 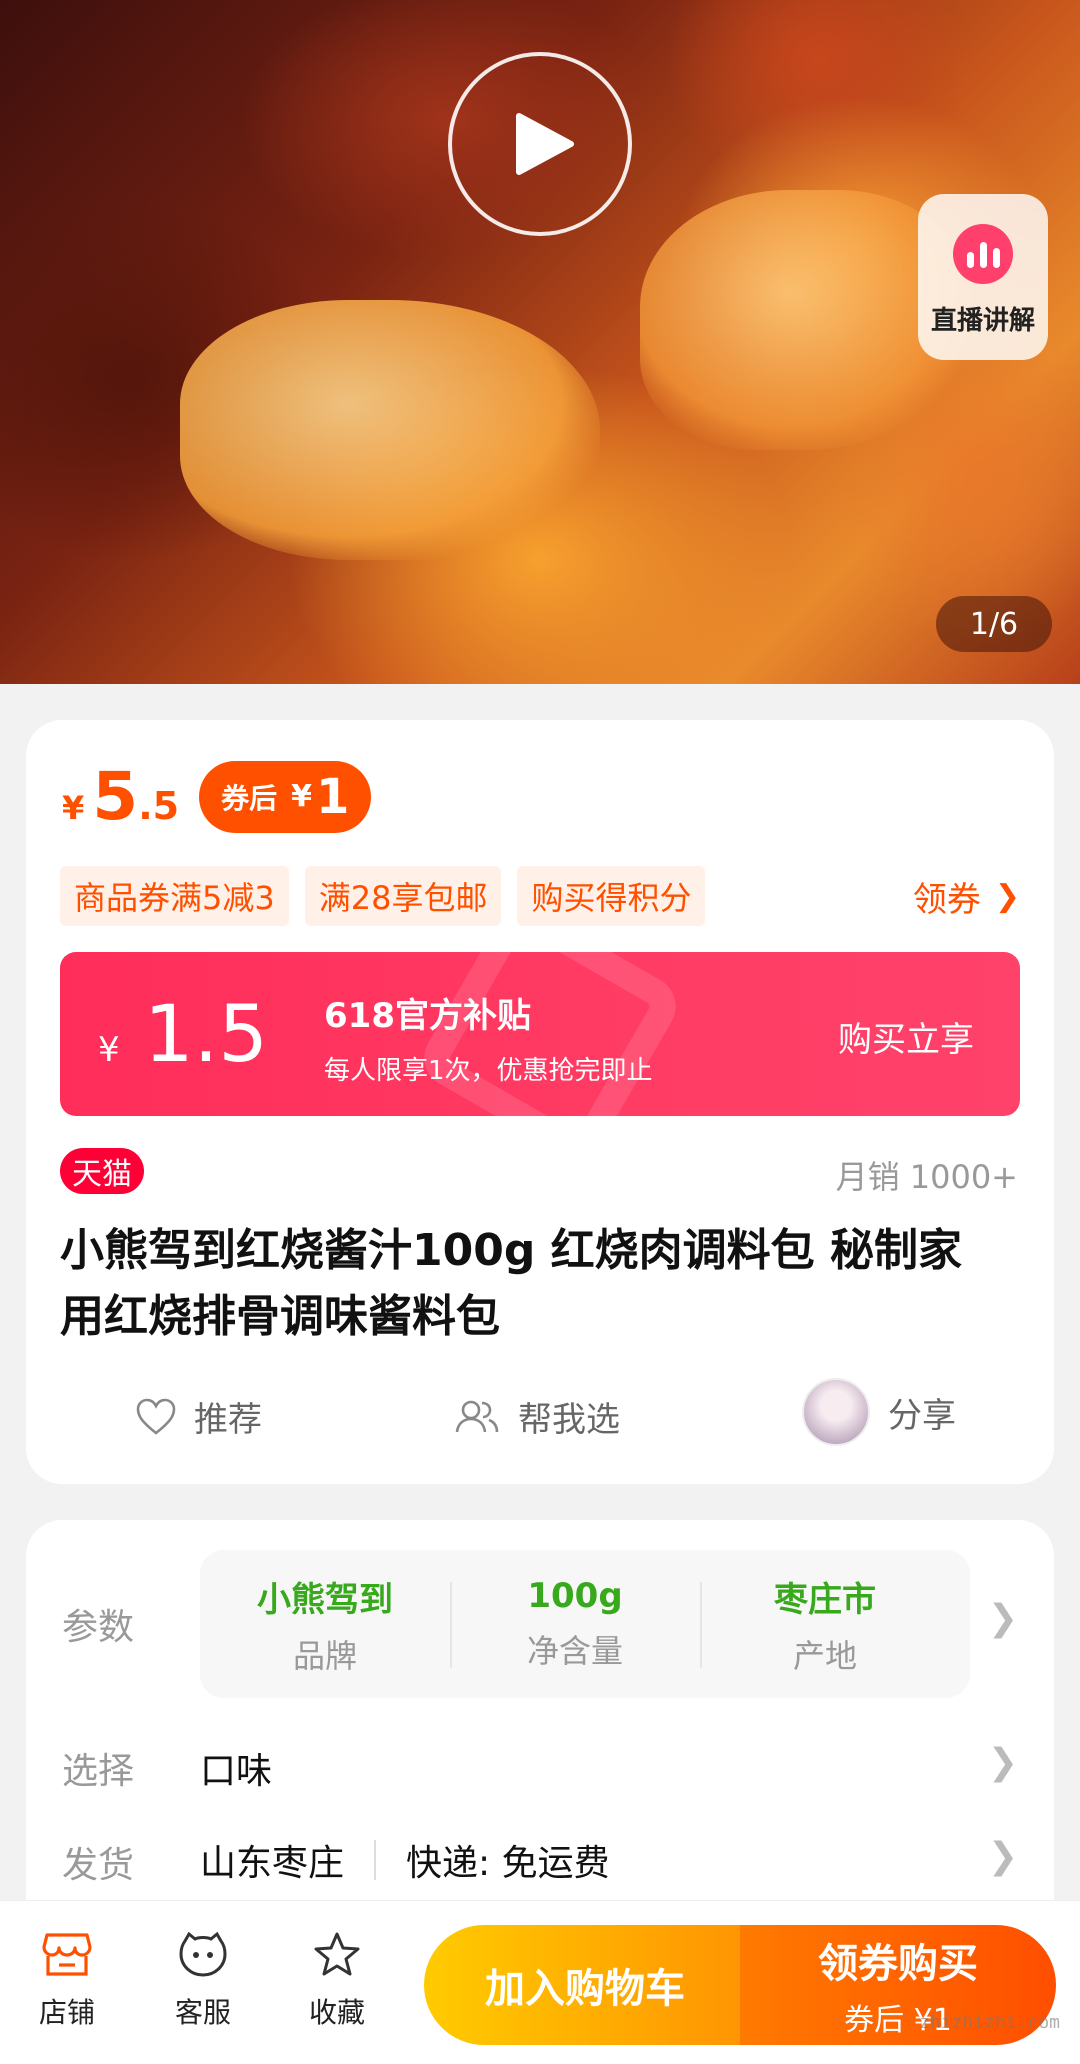 What do you see at coordinates (540, 1034) in the screenshot?
I see `official-subsidy-banner: ¥ 1.5 618官方补贴 每人限享1次，优惠抢完即止 购买立享` at bounding box center [540, 1034].